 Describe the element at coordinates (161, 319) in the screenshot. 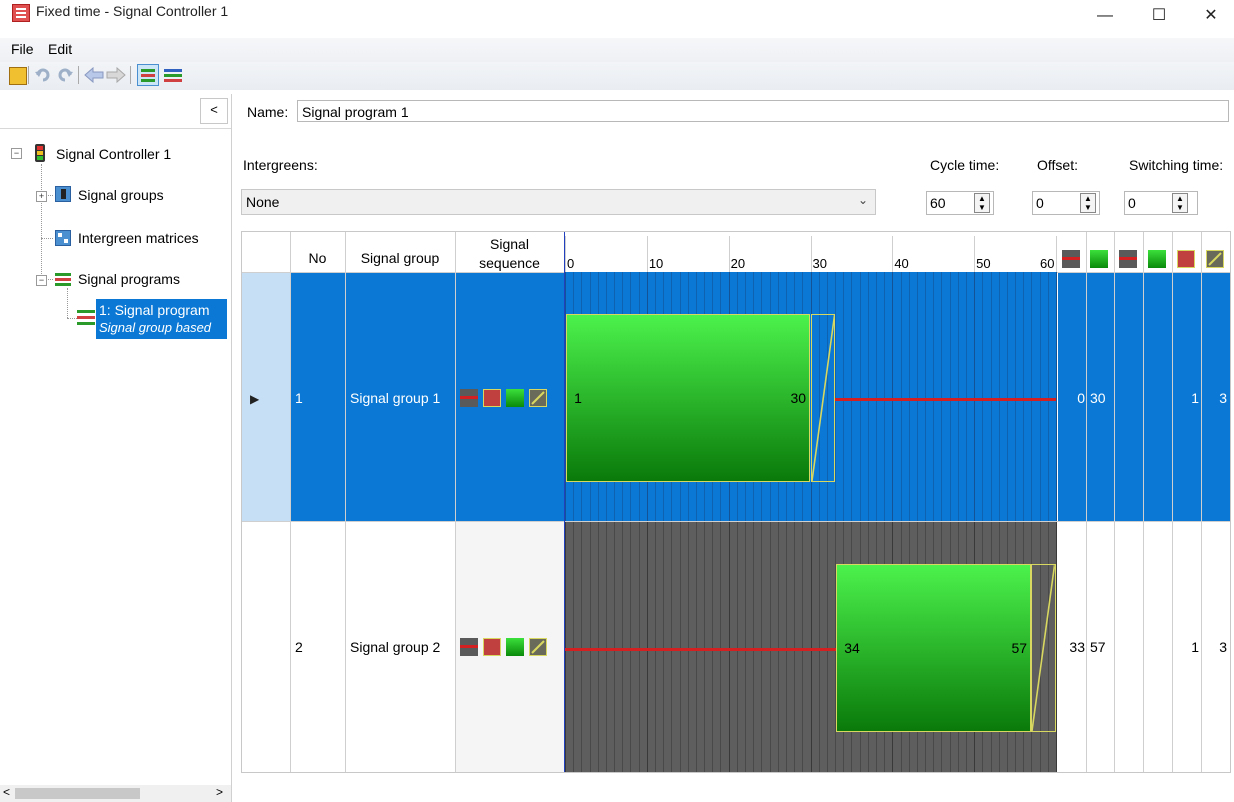

I see `tree-node-signal-program-1: 1: Signal program Signal group based` at that location.